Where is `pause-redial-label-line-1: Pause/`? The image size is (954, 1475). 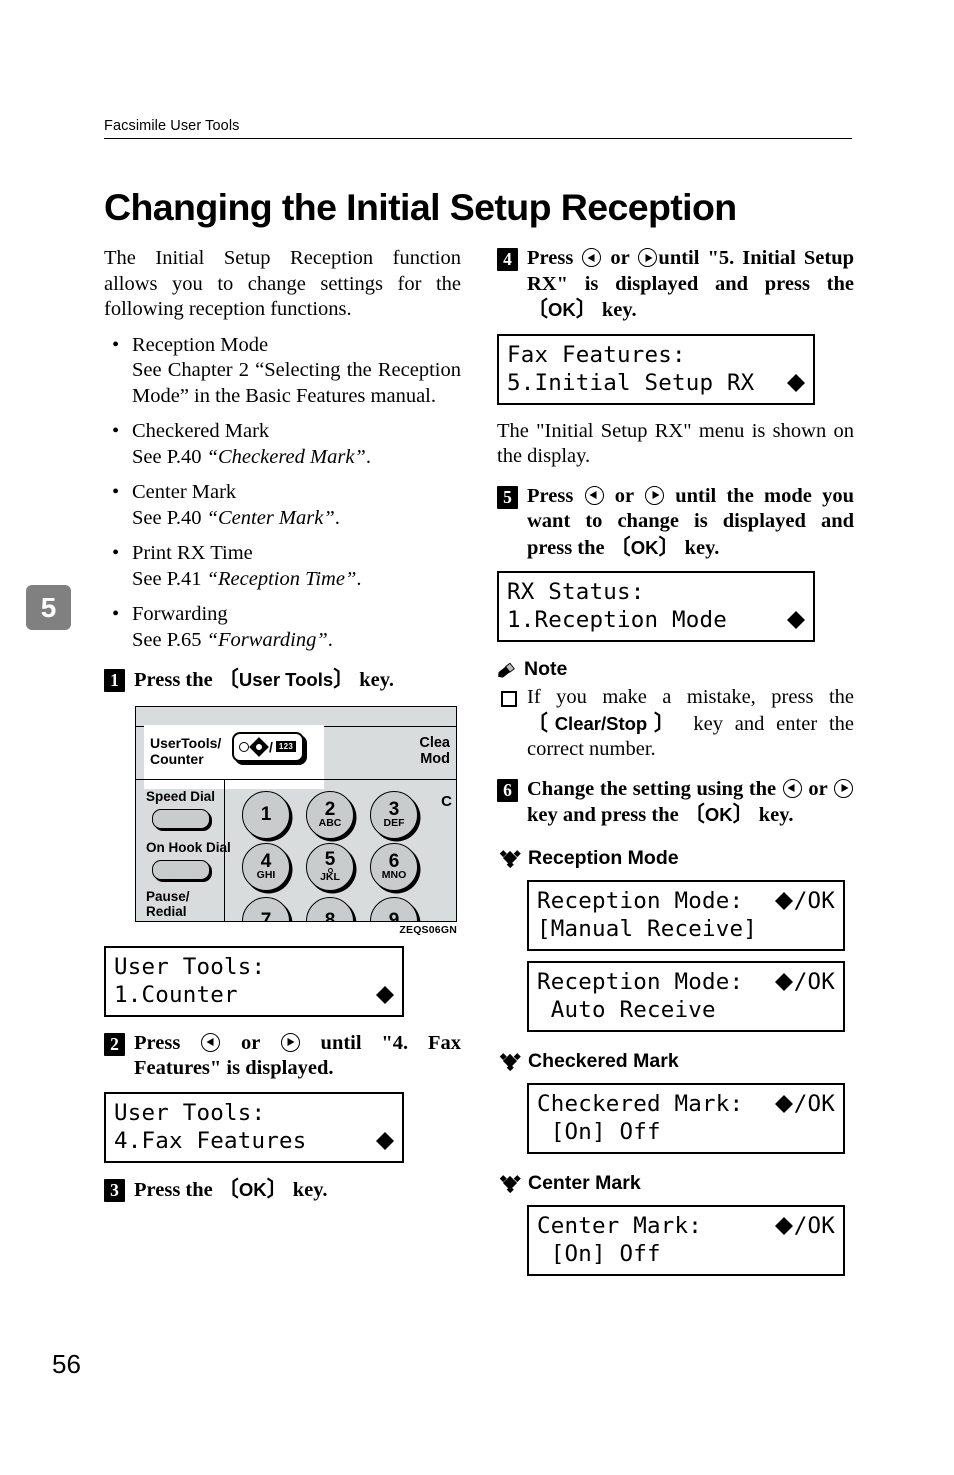 pause-redial-label-line-1: Pause/ is located at coordinates (168, 896).